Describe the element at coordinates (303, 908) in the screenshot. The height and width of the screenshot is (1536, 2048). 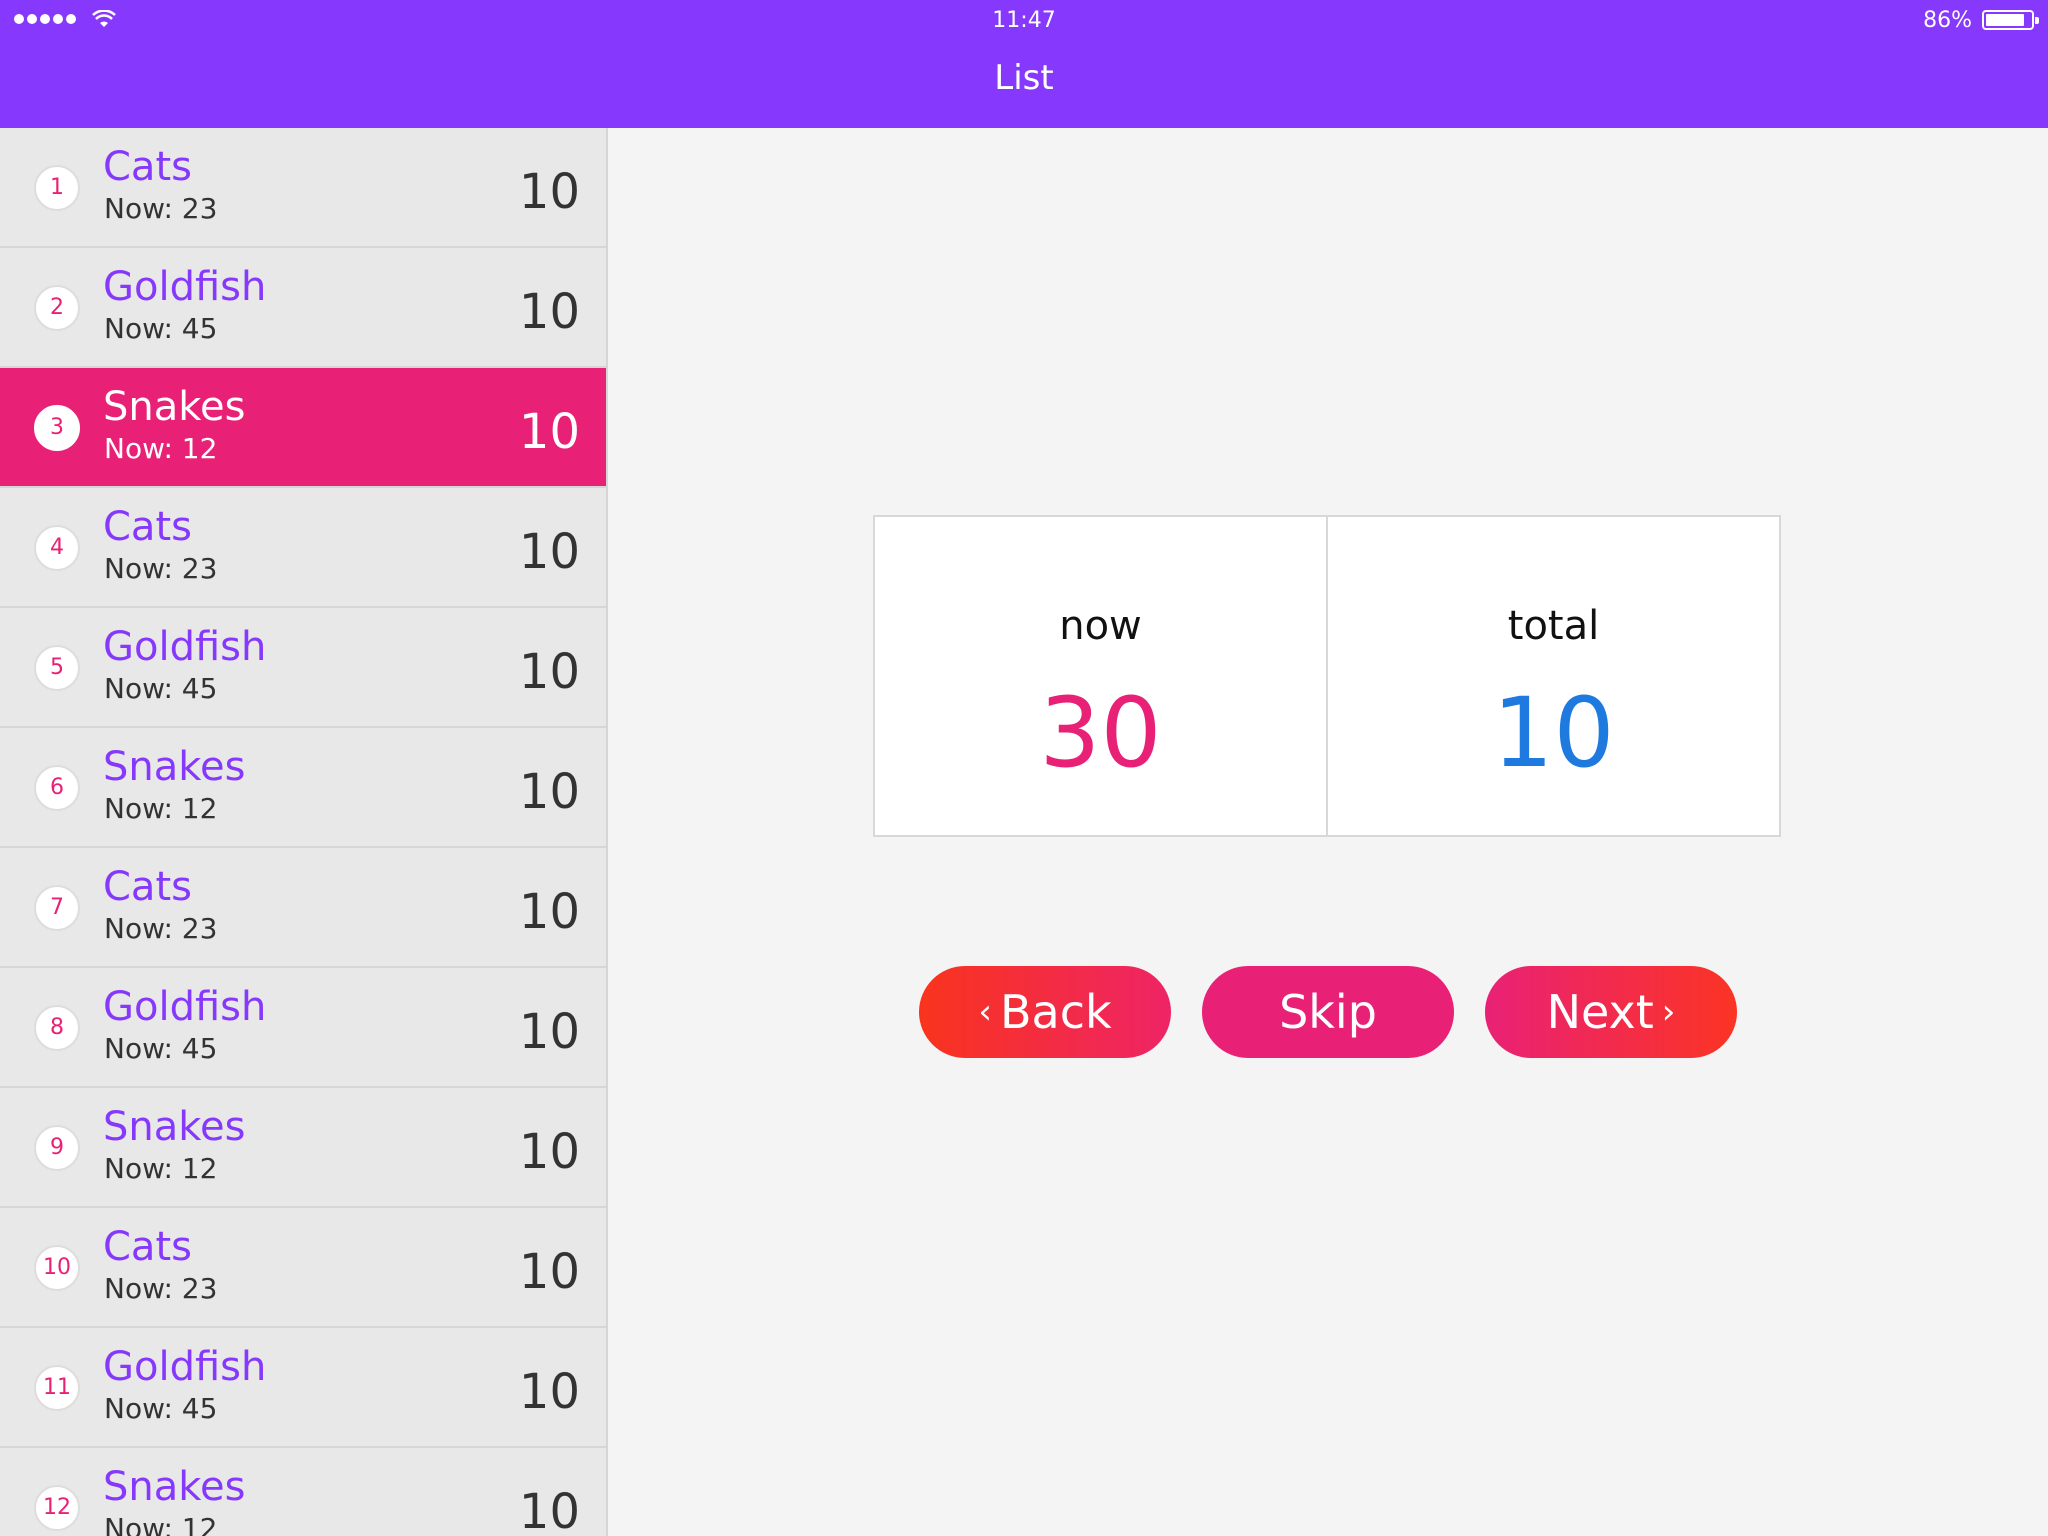
I see `list-item: 7 Cats Now: 23 10` at that location.